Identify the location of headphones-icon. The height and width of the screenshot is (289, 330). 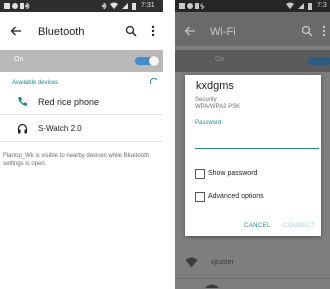
(22, 128).